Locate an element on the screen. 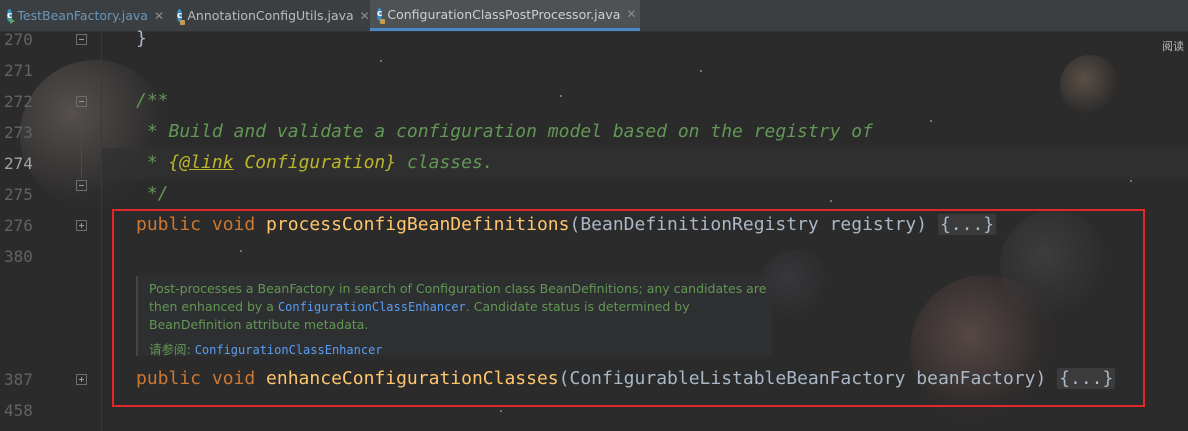 Image resolution: width=1188 pixels, height=431 pixels. fold-collapse-icon is located at coordinates (81, 101).